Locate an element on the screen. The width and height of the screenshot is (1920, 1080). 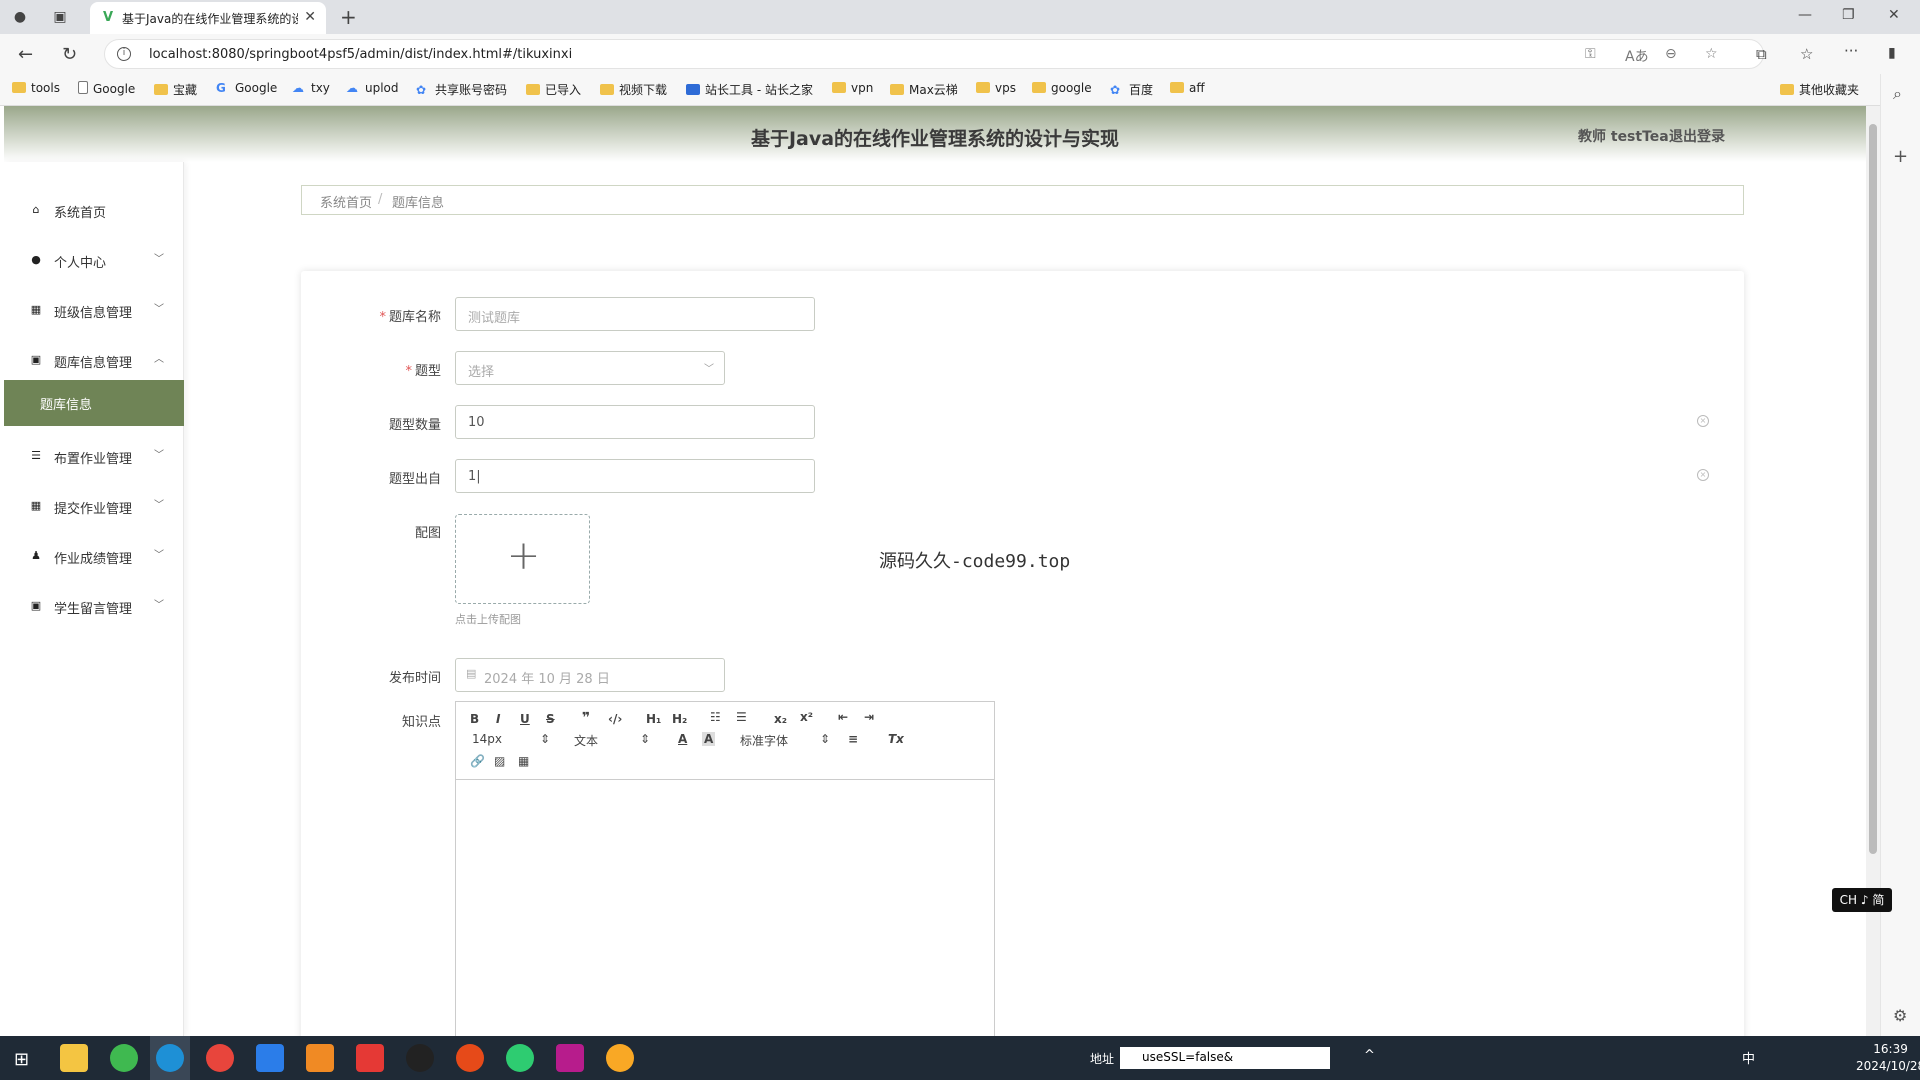
other-bookmarks-folder: 其他收藏夹 is located at coordinates (1819, 89).